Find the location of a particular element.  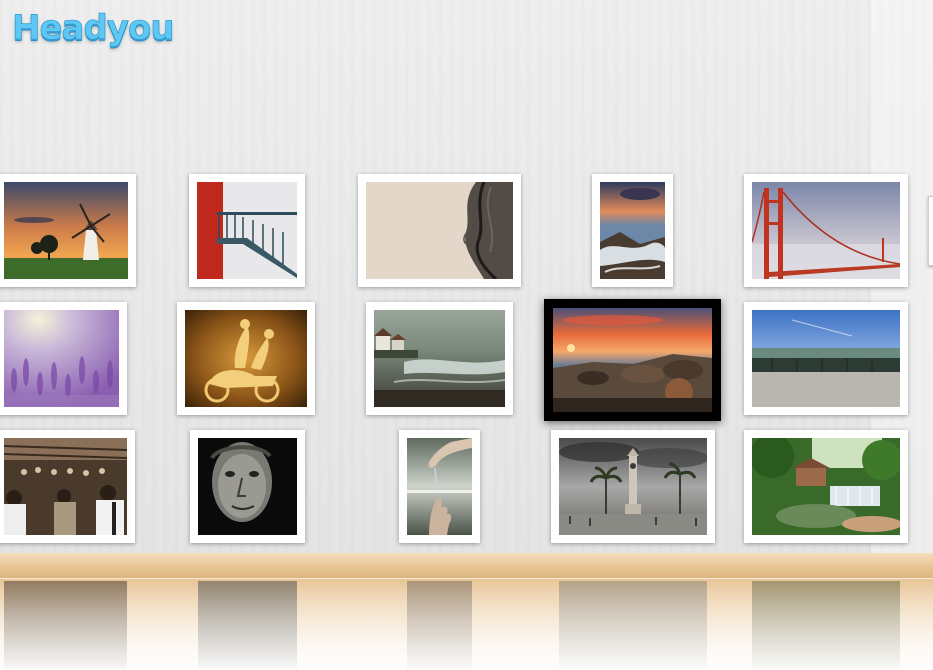

photo-clock-tower-palms is located at coordinates (633, 486).